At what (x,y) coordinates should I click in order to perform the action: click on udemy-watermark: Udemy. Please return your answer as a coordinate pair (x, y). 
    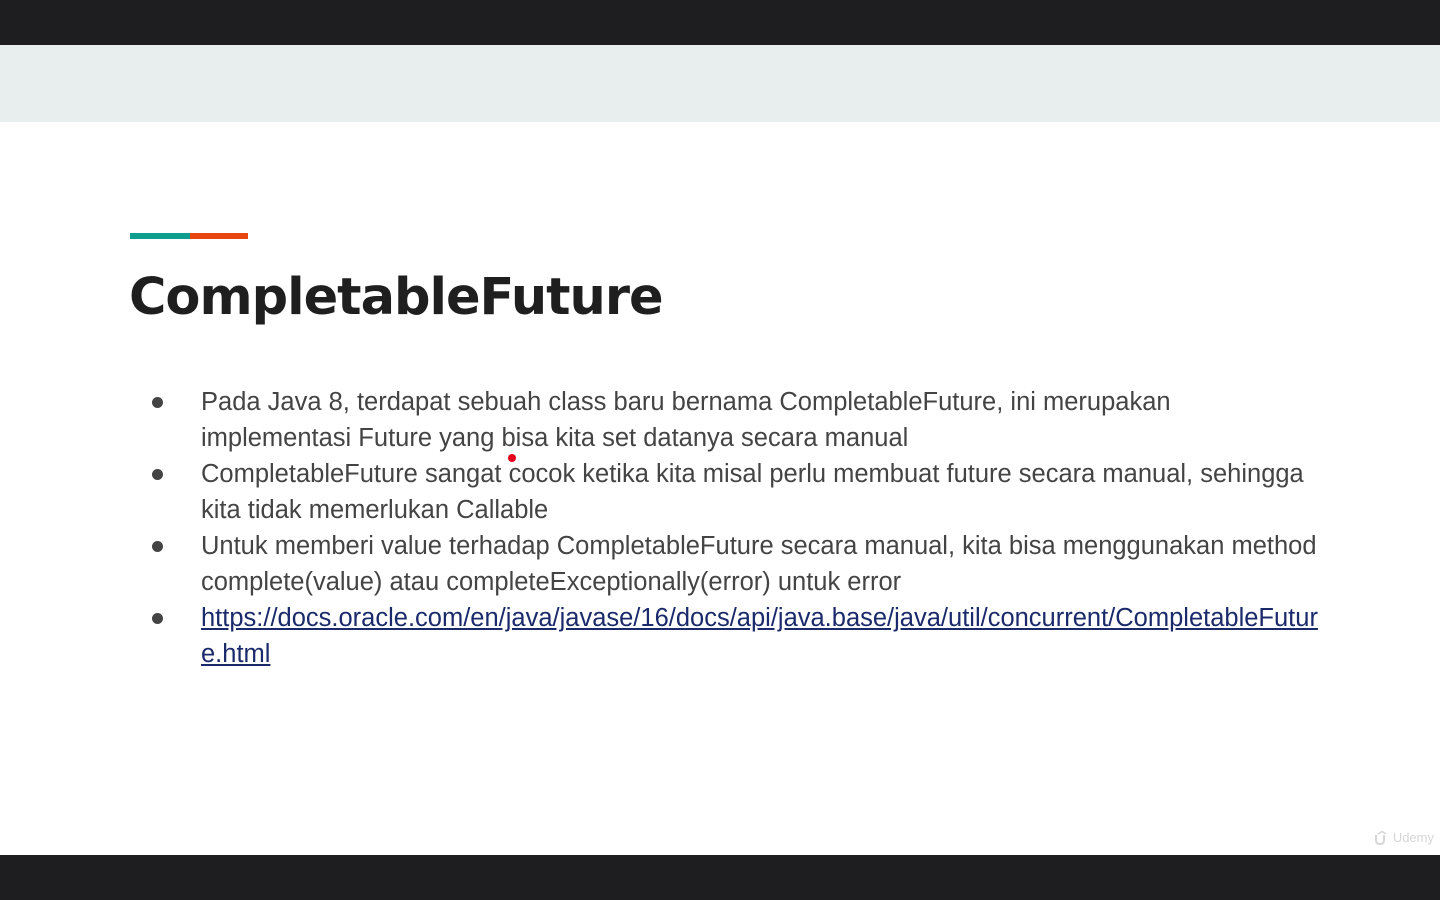
    Looking at the image, I should click on (1404, 837).